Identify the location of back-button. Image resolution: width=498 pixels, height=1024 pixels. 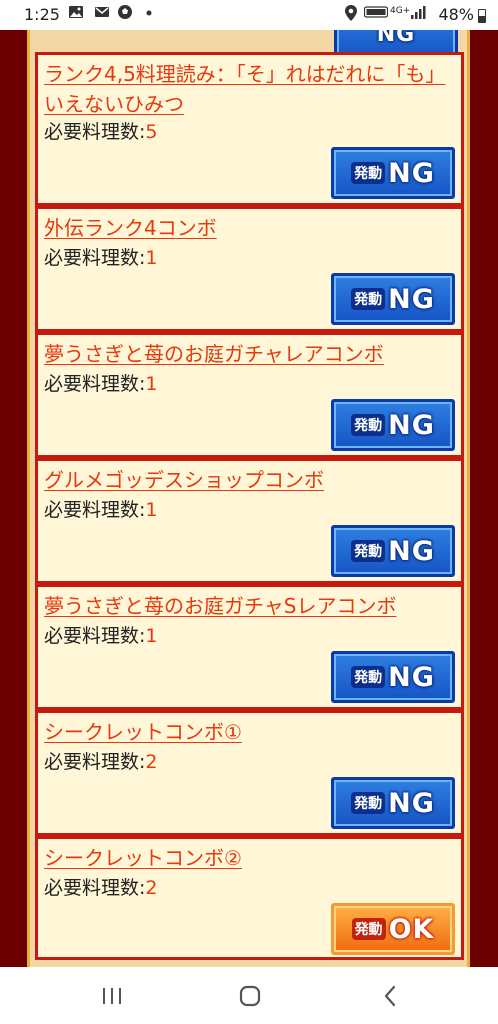
(390, 996).